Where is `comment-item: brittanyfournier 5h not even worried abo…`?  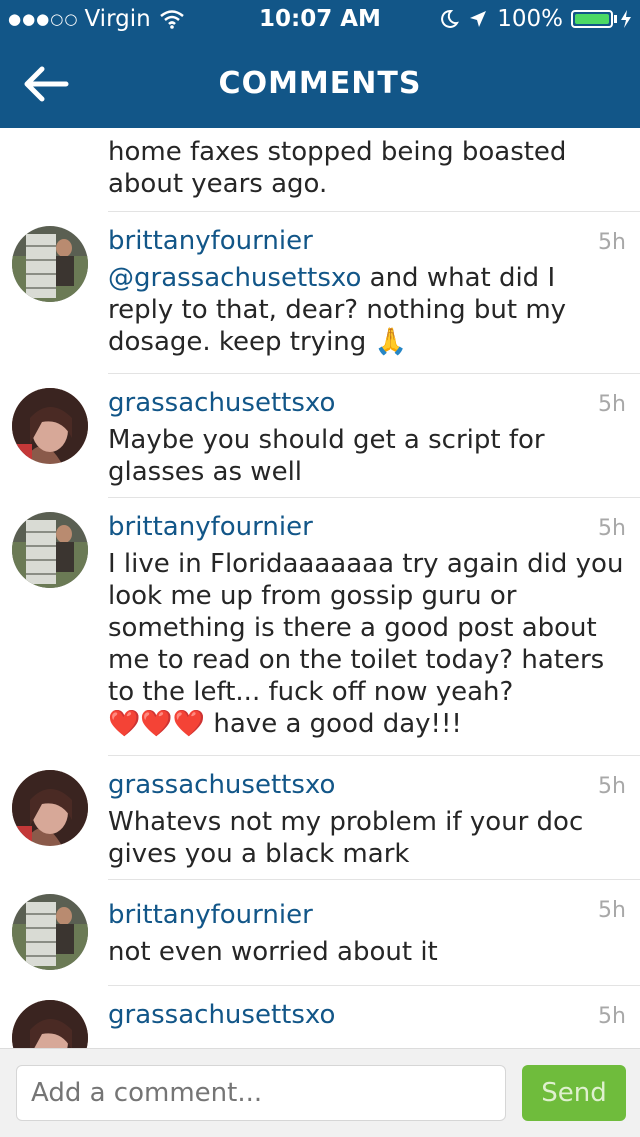 comment-item: brittanyfournier 5h not even worried abo… is located at coordinates (320, 933).